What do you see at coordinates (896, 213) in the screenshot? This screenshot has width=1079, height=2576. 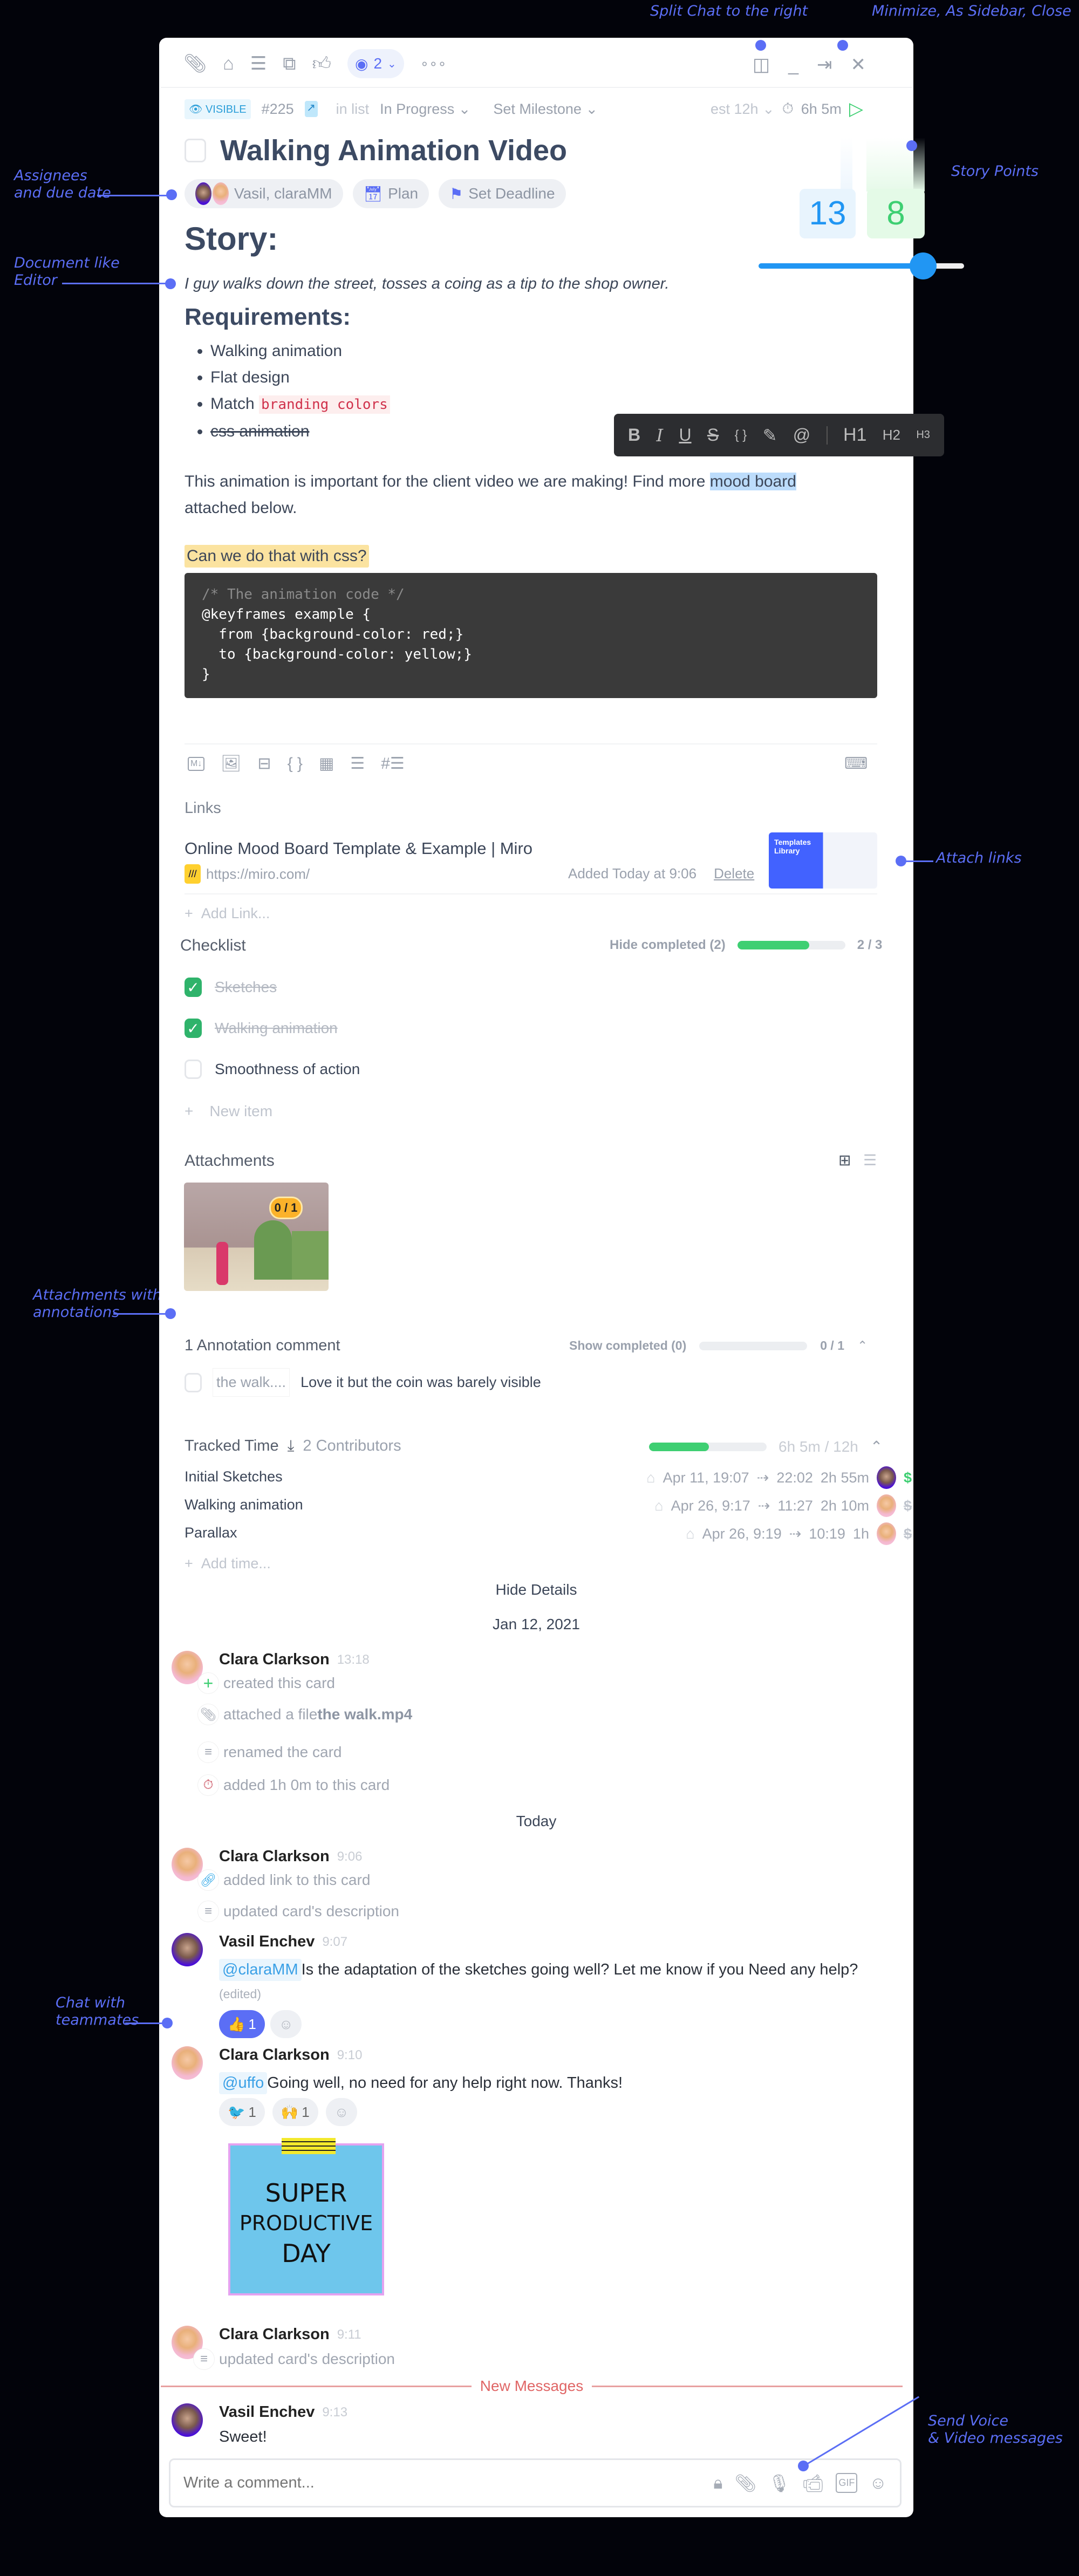 I see `story-points-actual: 8` at bounding box center [896, 213].